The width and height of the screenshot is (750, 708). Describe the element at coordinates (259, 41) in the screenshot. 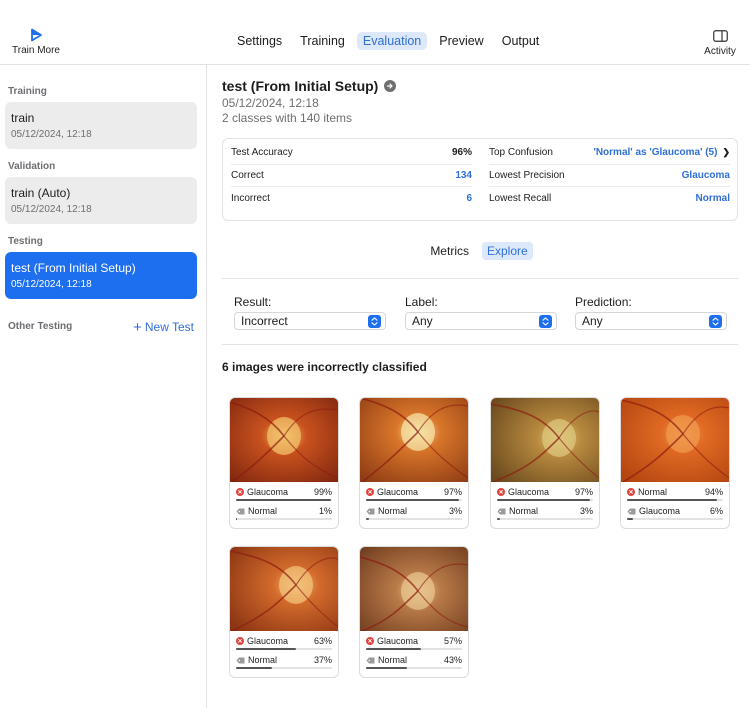

I see `tab-settings: Settings` at that location.